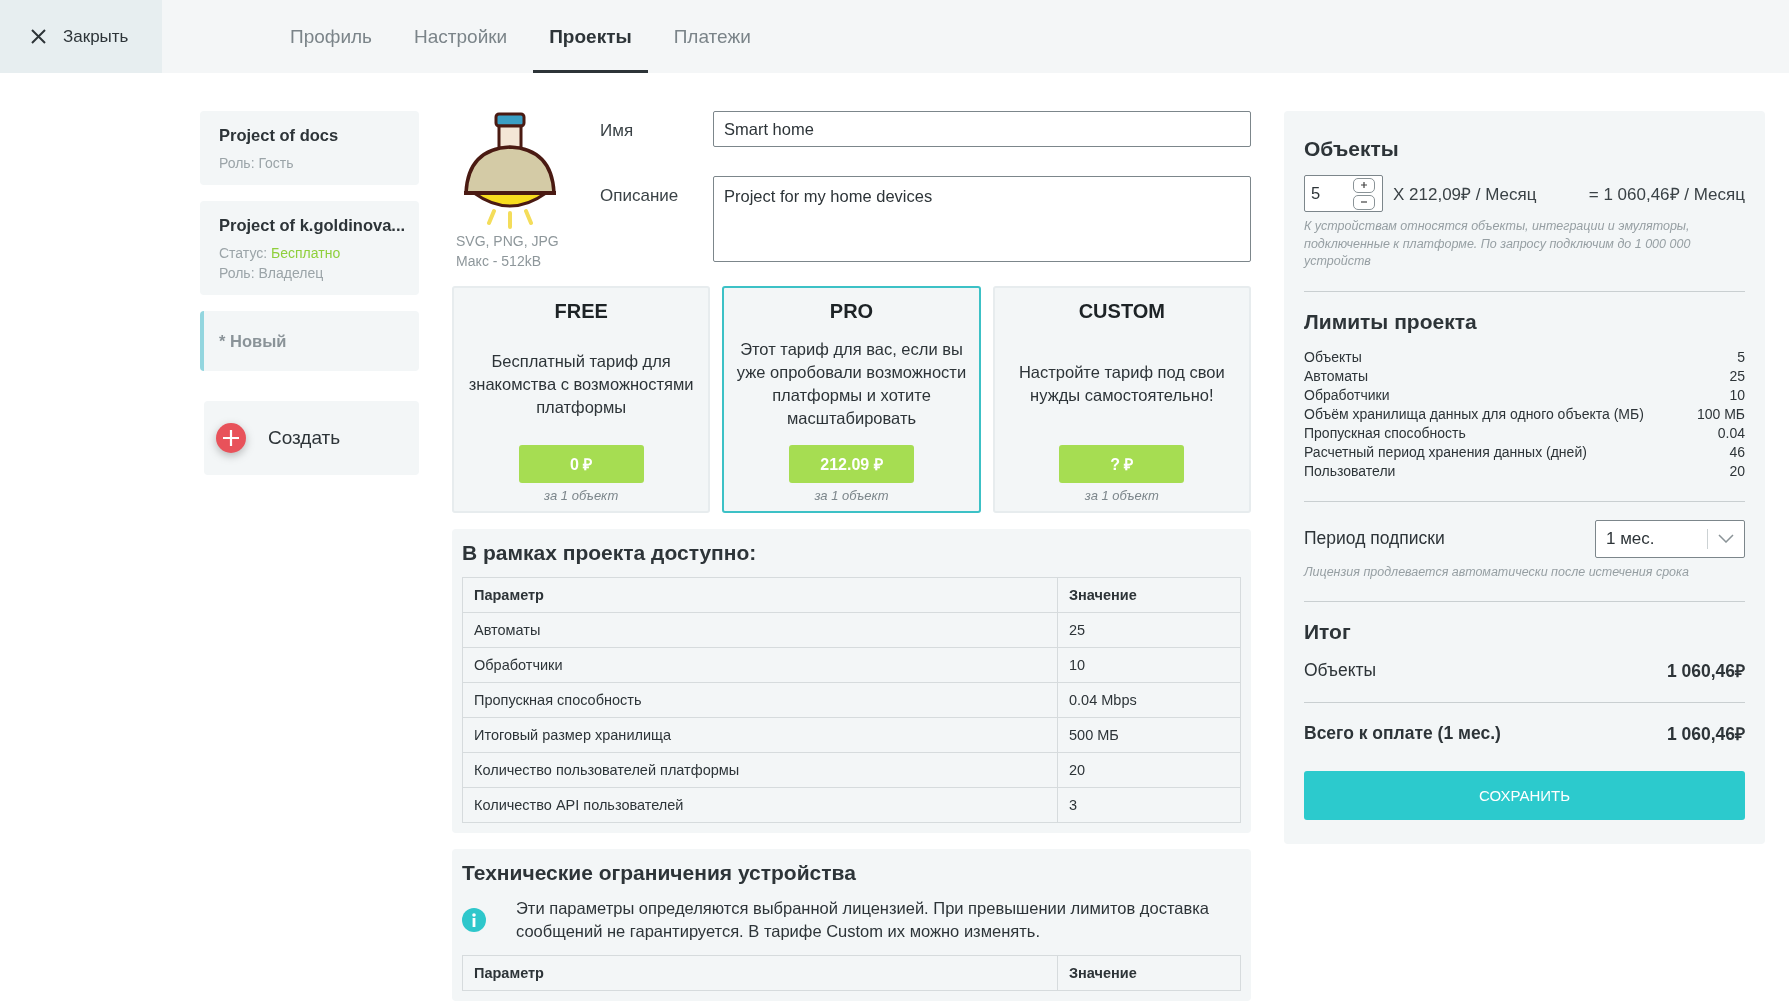 This screenshot has height=1005, width=1789. What do you see at coordinates (1741, 357) in the screenshot?
I see `limit-value: 5` at bounding box center [1741, 357].